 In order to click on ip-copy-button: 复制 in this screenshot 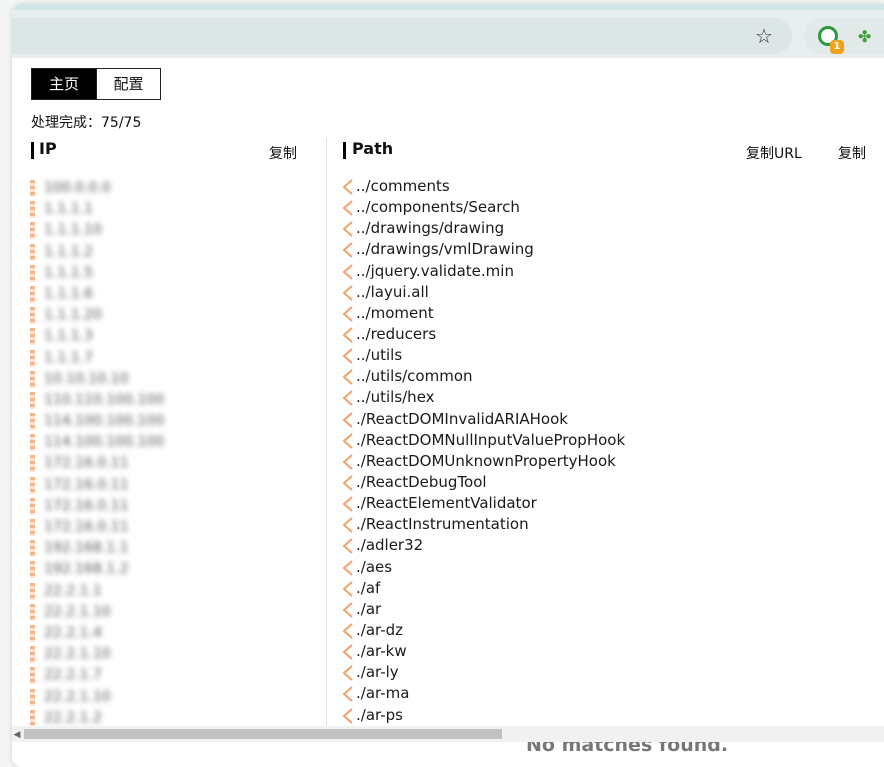, I will do `click(283, 153)`.